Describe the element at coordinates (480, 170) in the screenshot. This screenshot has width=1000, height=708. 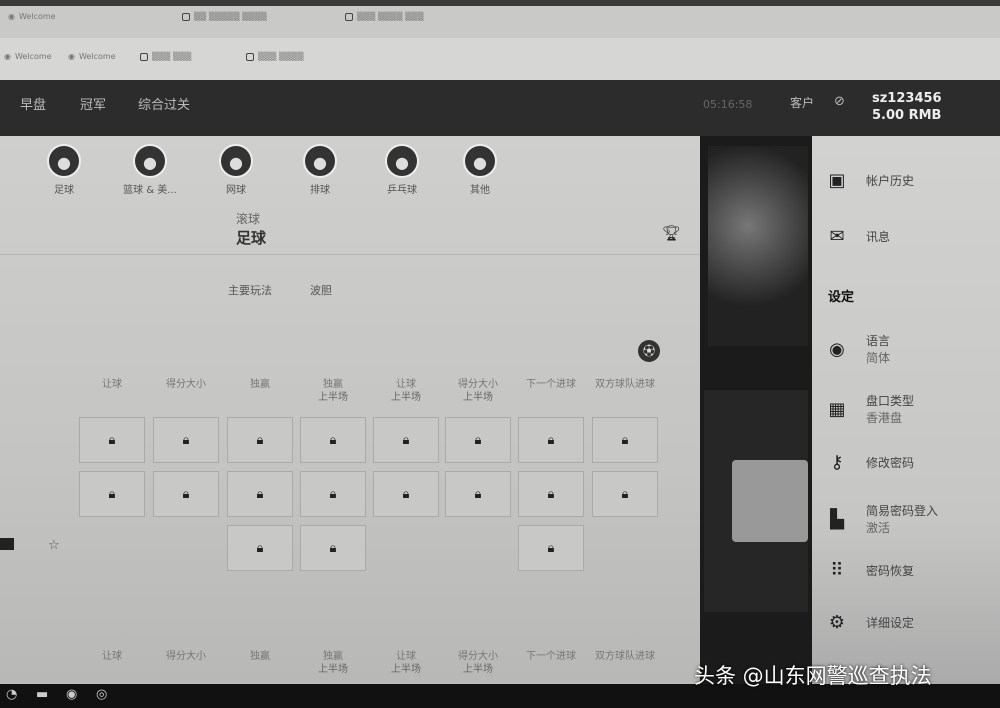
I see `sport-5: ● 其他` at that location.